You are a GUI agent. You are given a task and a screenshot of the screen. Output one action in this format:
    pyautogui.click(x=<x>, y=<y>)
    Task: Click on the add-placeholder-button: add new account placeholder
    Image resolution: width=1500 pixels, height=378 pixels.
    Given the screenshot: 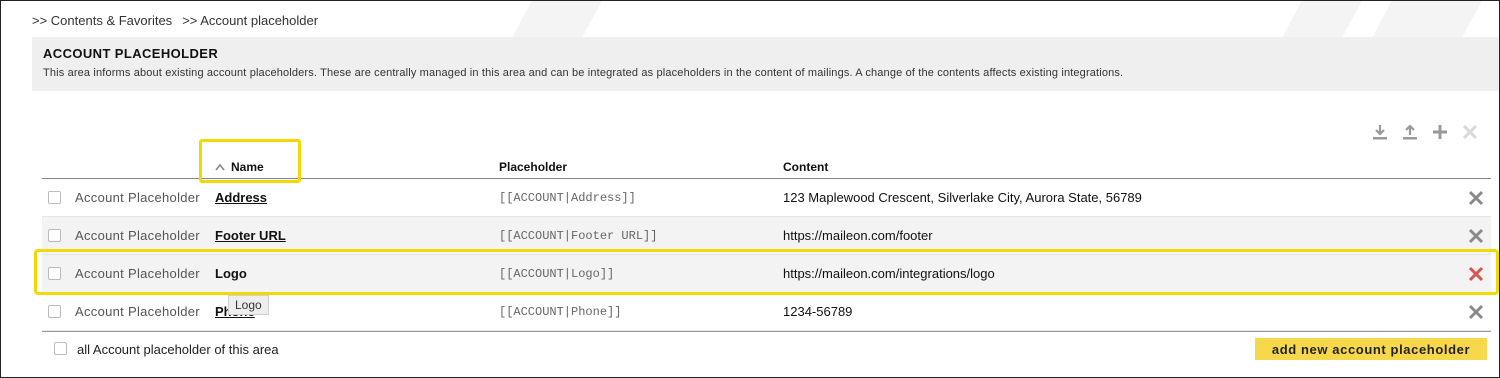 What is the action you would take?
    pyautogui.click(x=1371, y=349)
    